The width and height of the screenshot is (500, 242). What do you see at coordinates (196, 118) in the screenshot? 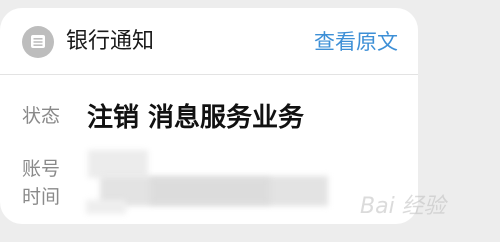
I see `status-value: 注销 消息服务业务` at bounding box center [196, 118].